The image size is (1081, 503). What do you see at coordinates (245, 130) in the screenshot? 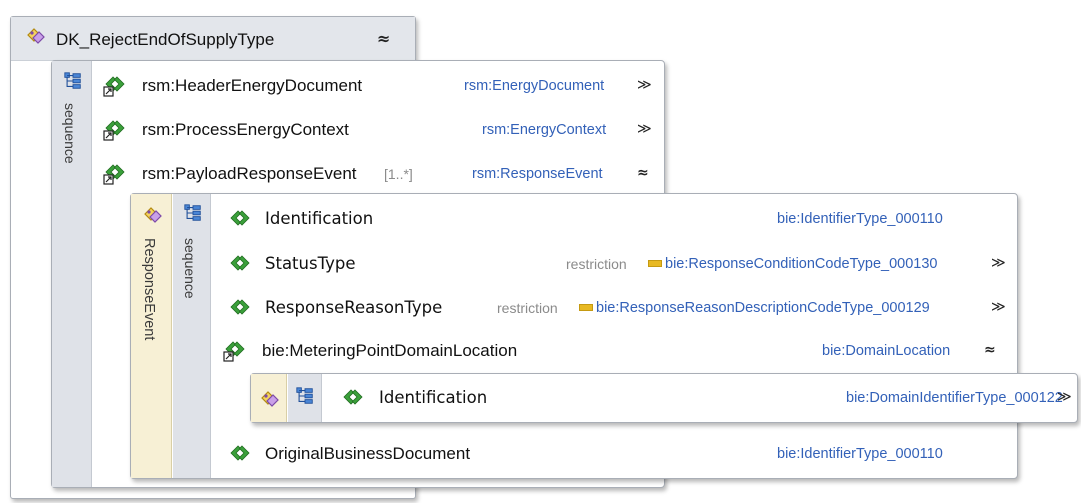
I see `element-name: rsm:ProcessEnergyContext` at bounding box center [245, 130].